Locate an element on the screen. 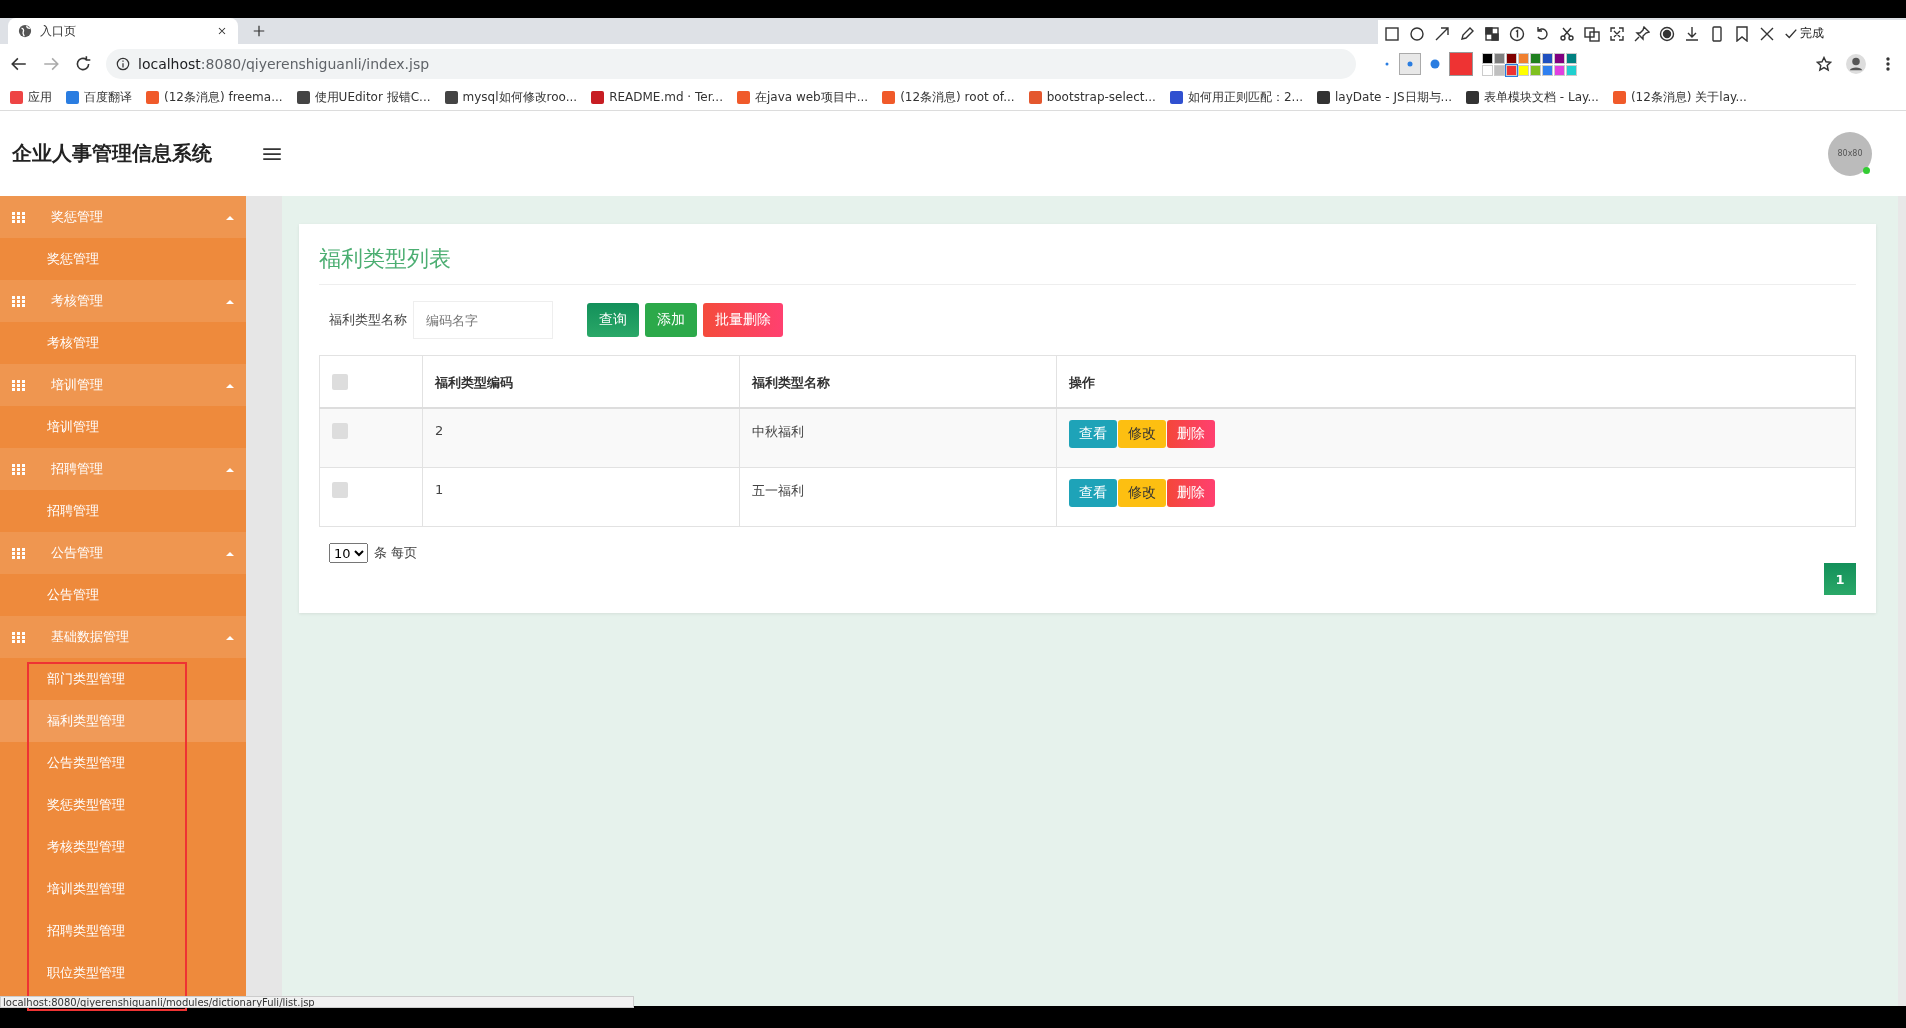 This screenshot has height=1028, width=1906. table-cell: 2 is located at coordinates (581, 438).